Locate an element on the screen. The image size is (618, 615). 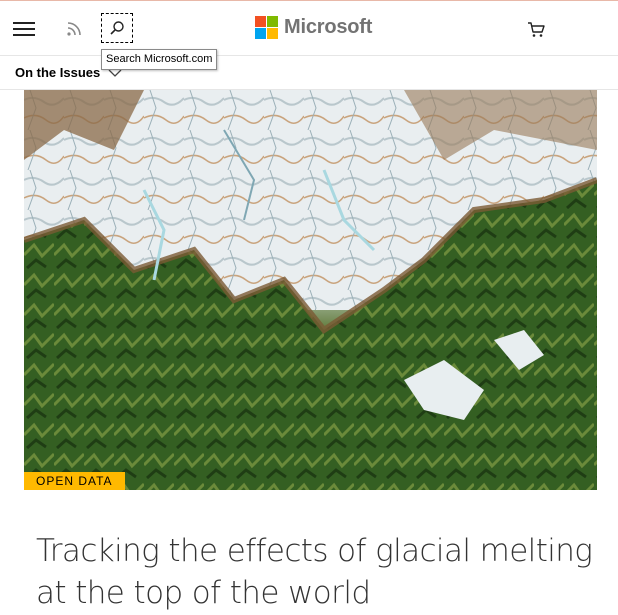
rss-button is located at coordinates (74, 29).